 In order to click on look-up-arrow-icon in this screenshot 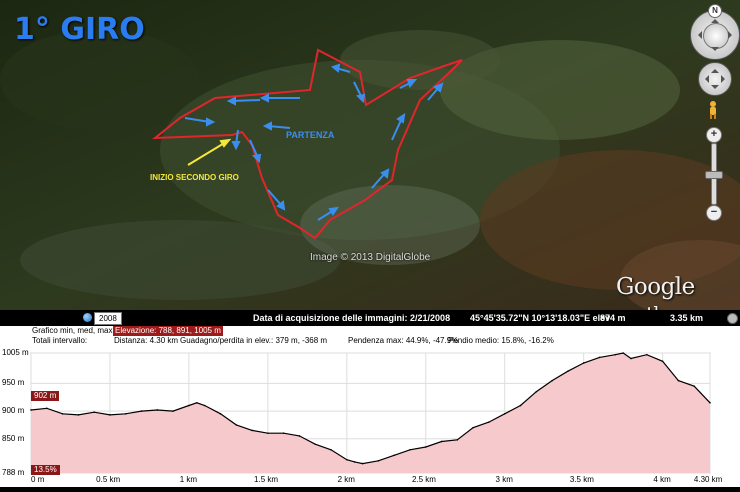, I will do `click(715, 69)`.